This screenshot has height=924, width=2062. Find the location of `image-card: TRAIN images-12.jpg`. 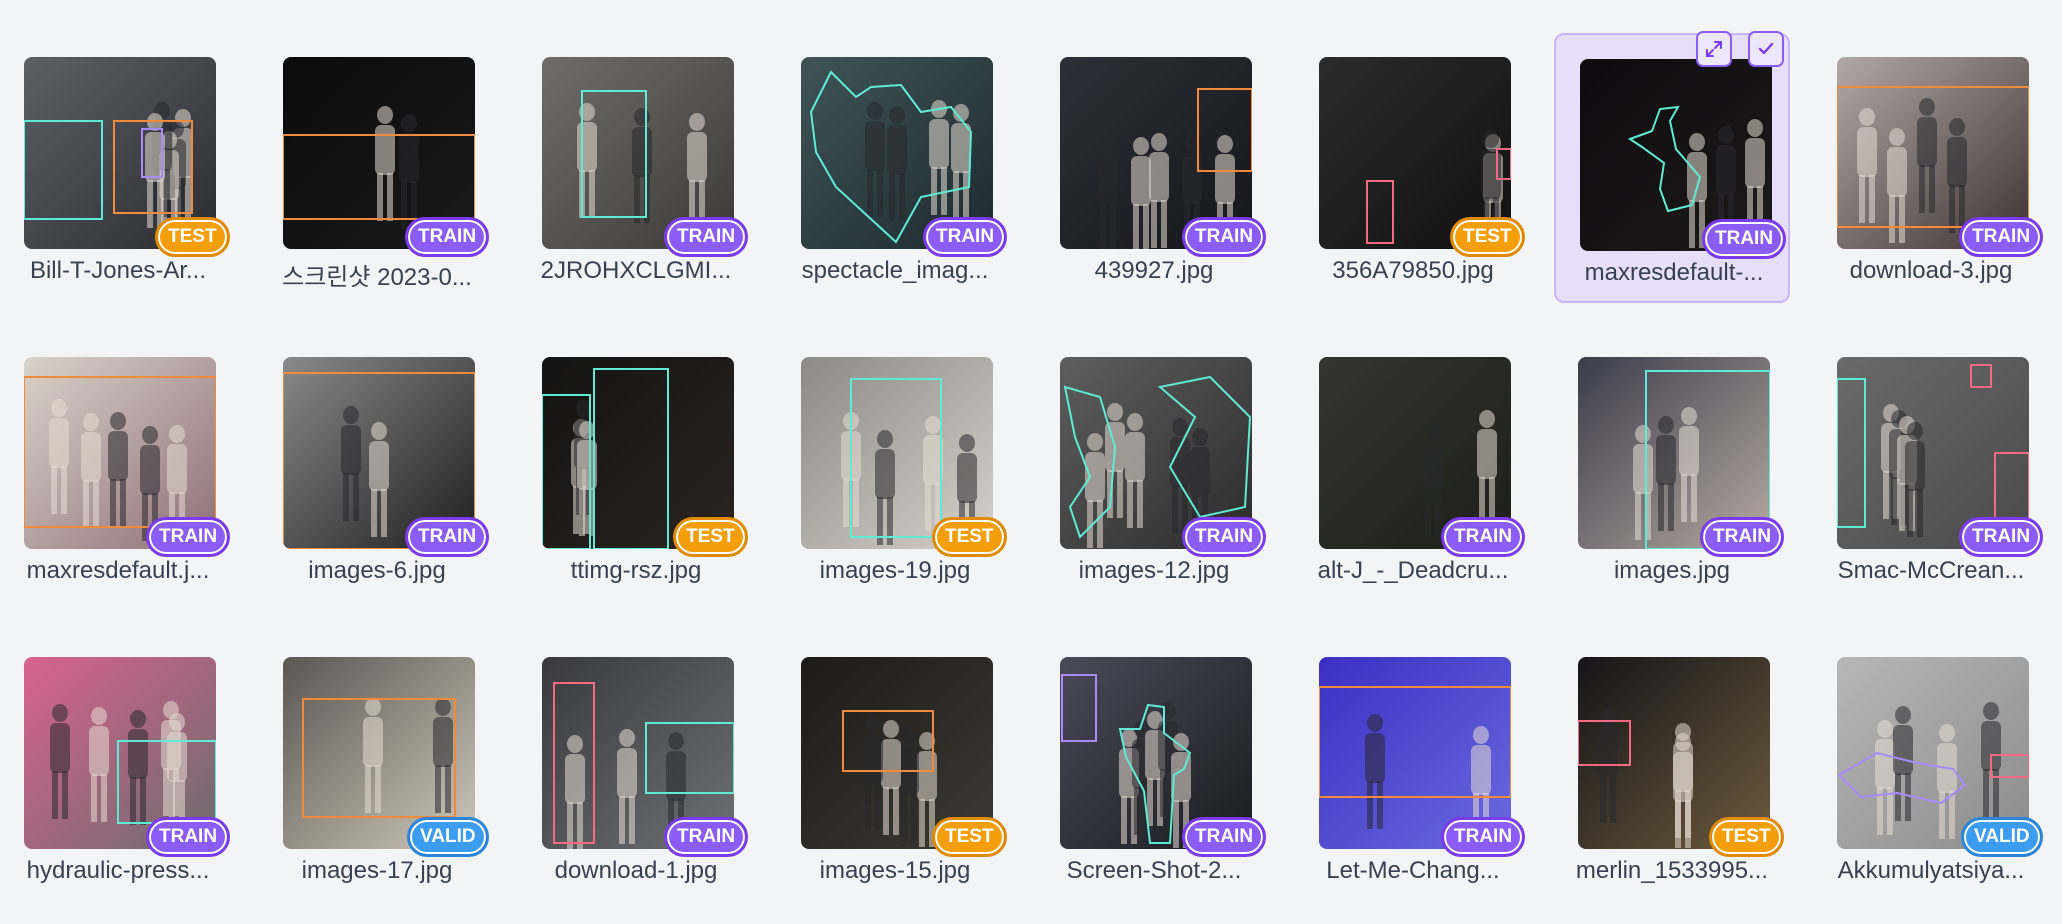

image-card: TRAIN images-12.jpg is located at coordinates (1154, 468).